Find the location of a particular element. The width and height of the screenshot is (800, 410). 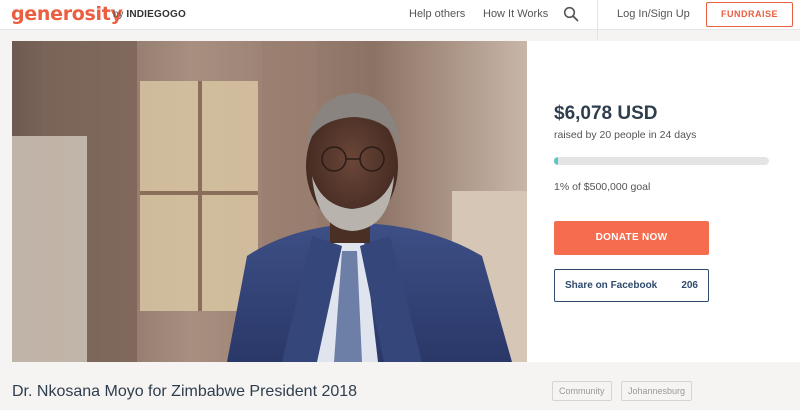

amount-raised: $6,078 USD is located at coordinates (606, 113).